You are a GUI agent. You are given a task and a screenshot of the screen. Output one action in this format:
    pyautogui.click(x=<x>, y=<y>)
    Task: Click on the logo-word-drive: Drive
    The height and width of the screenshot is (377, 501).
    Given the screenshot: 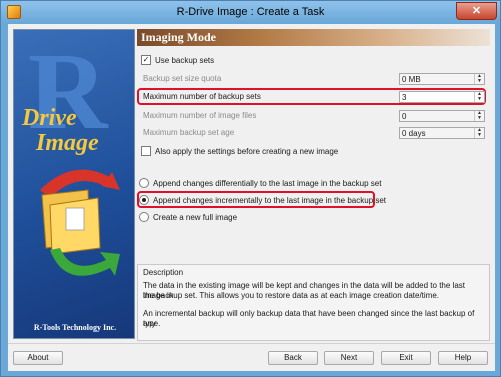 What is the action you would take?
    pyautogui.click(x=49, y=118)
    